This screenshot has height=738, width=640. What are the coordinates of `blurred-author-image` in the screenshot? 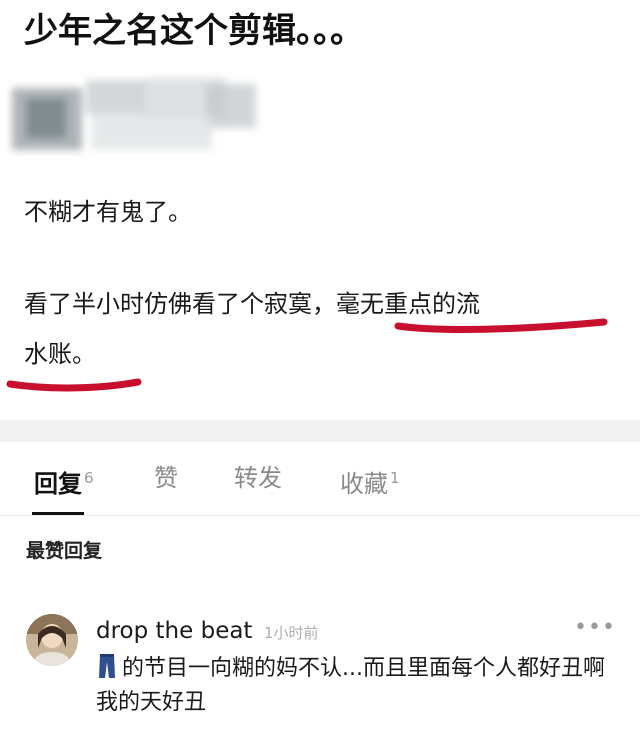 It's located at (134, 114).